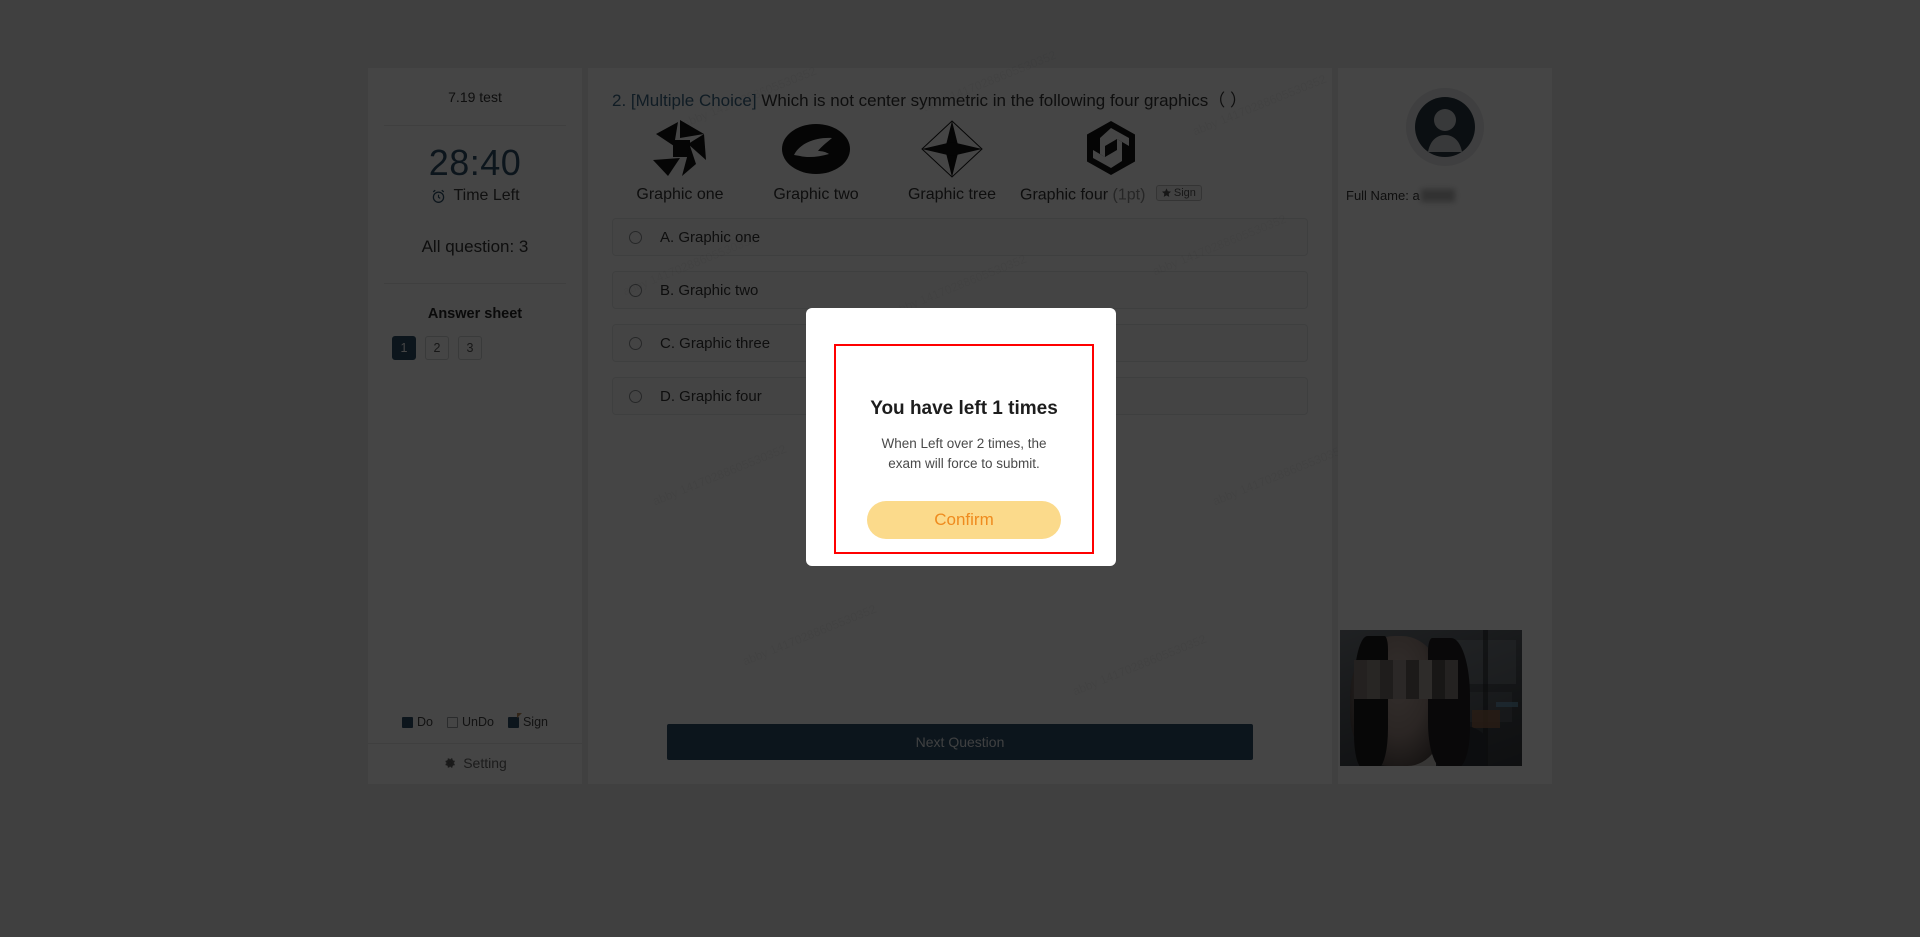 Image resolution: width=1920 pixels, height=937 pixels. Describe the element at coordinates (960, 290) in the screenshot. I see `option-b: B. Graphic two` at that location.